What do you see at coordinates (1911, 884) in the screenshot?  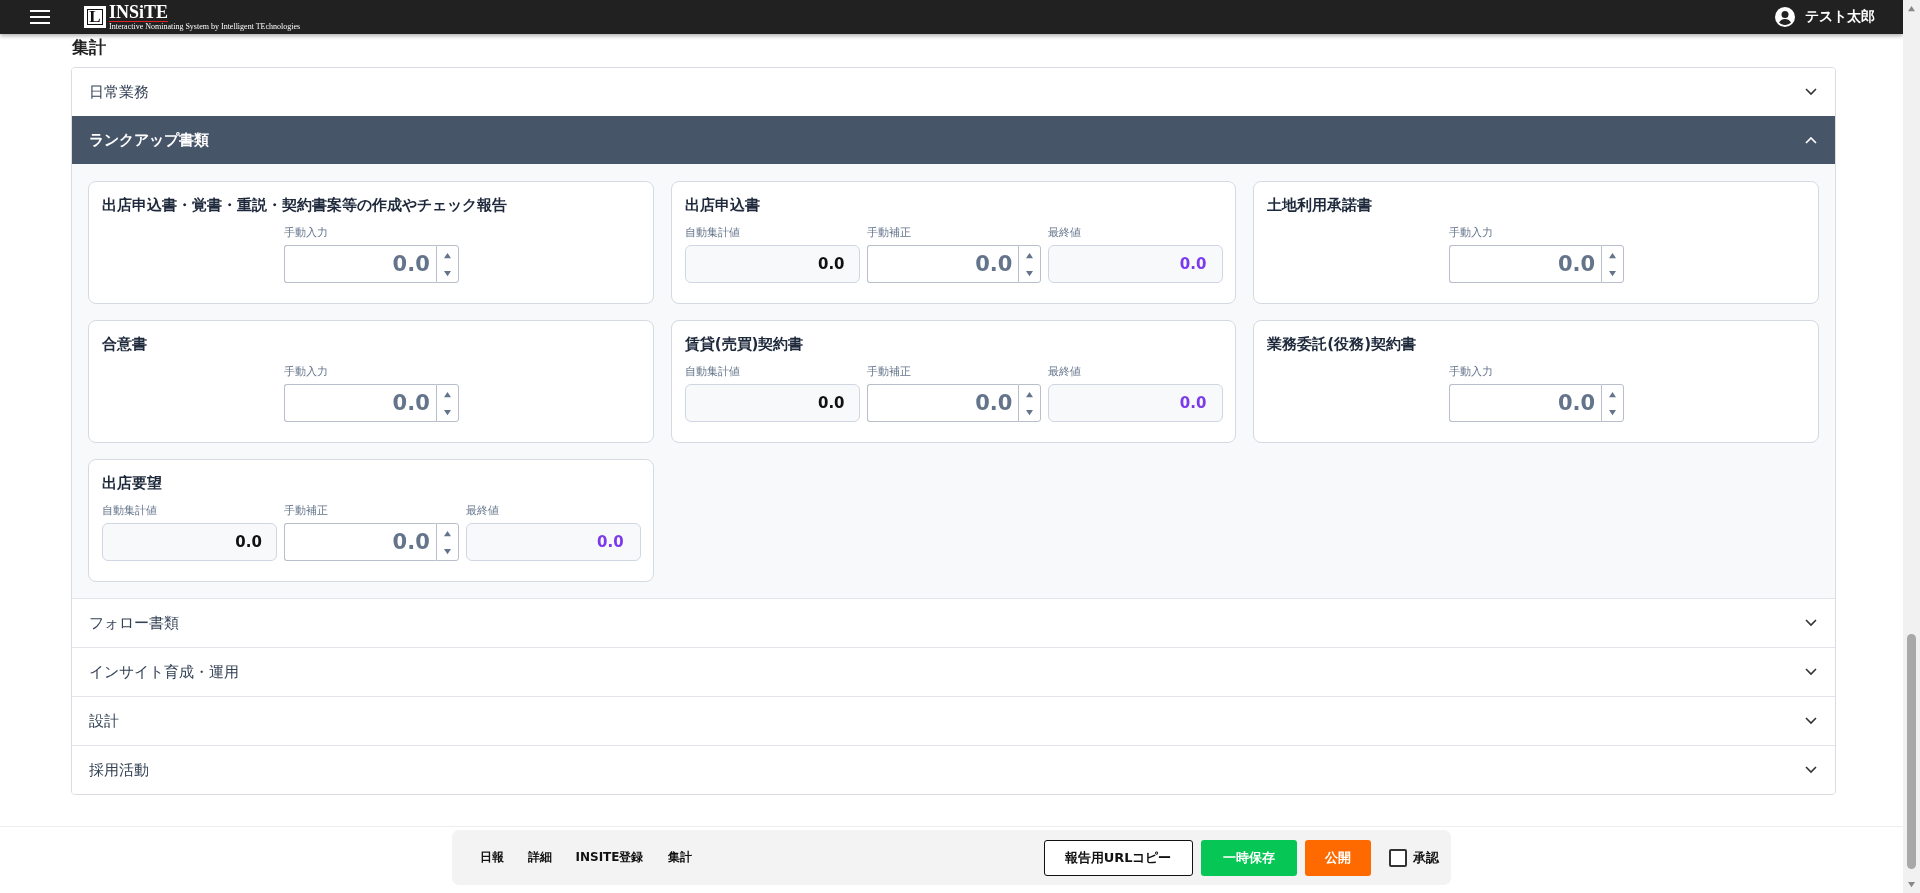 I see `scroll-down-icon` at bounding box center [1911, 884].